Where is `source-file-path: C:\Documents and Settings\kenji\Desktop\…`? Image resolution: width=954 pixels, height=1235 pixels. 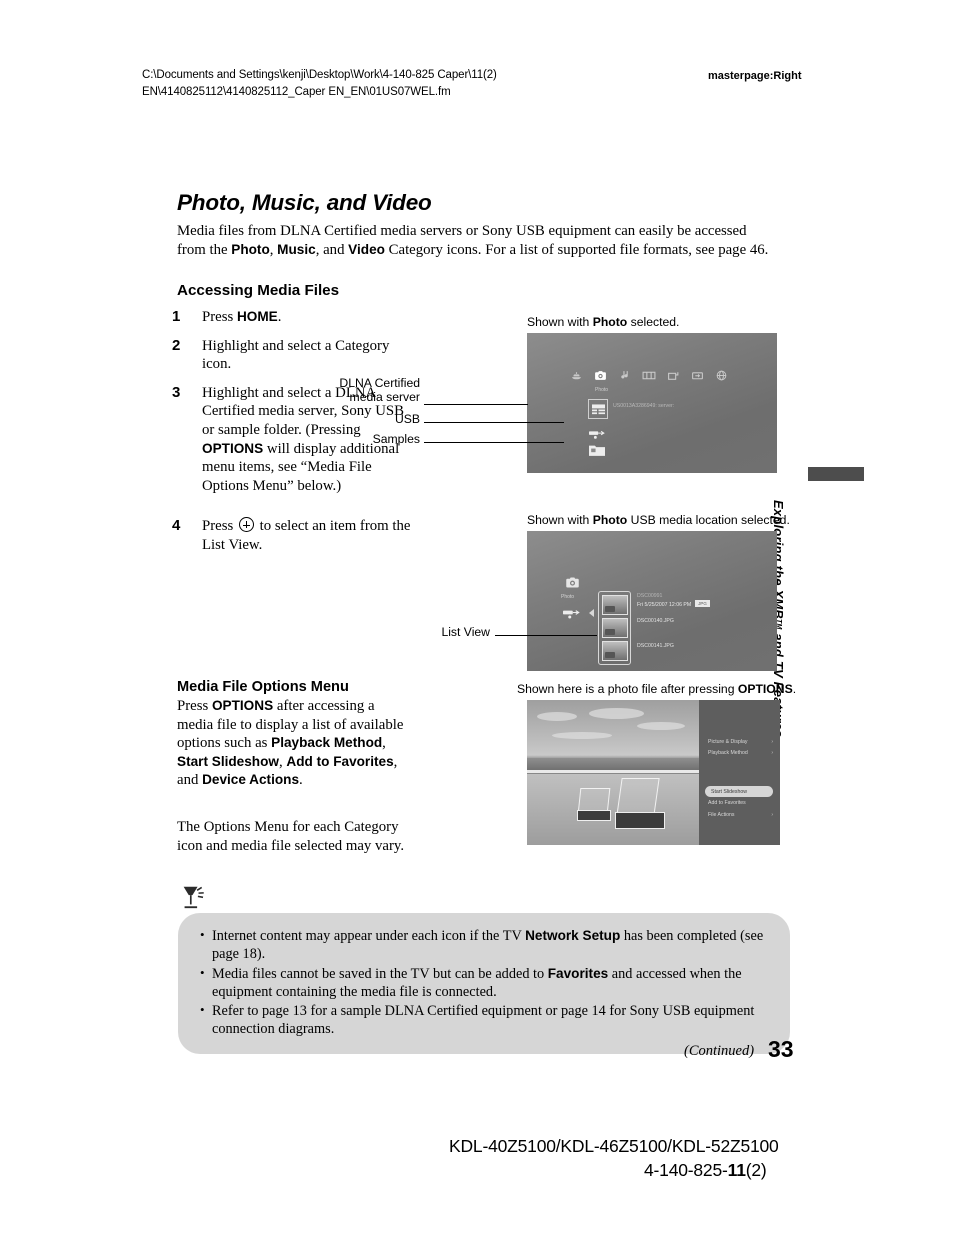
source-file-path: C:\Documents and Settings\kenji\Desktop\… is located at coordinates (402, 84).